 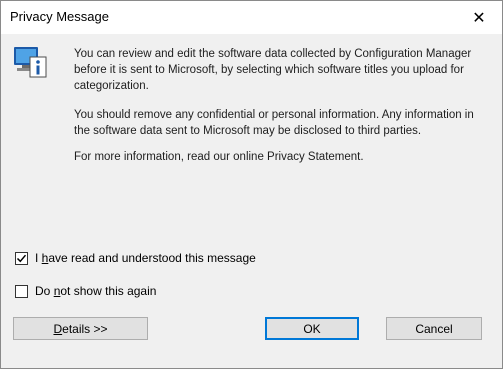 I want to click on title-bar: Privacy Message ✕, so click(x=251, y=17).